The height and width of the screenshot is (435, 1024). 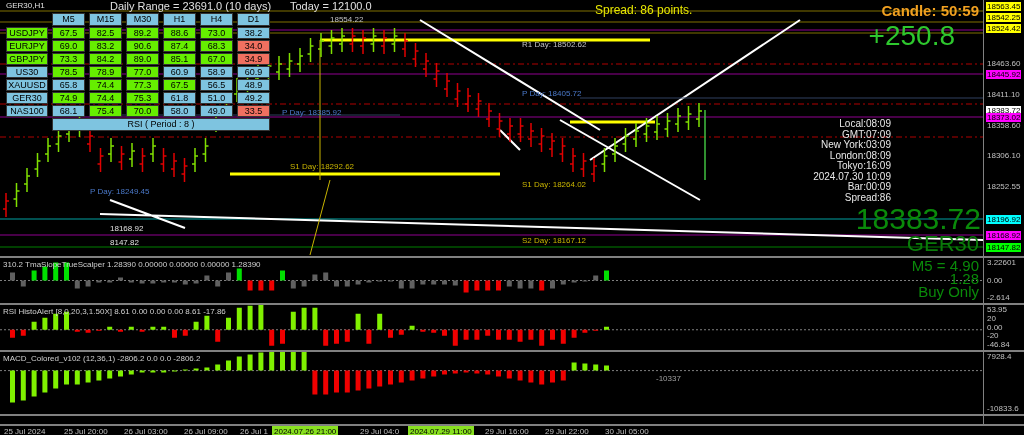 I want to click on level-label: S2 Day: 18167.12, so click(x=554, y=240).